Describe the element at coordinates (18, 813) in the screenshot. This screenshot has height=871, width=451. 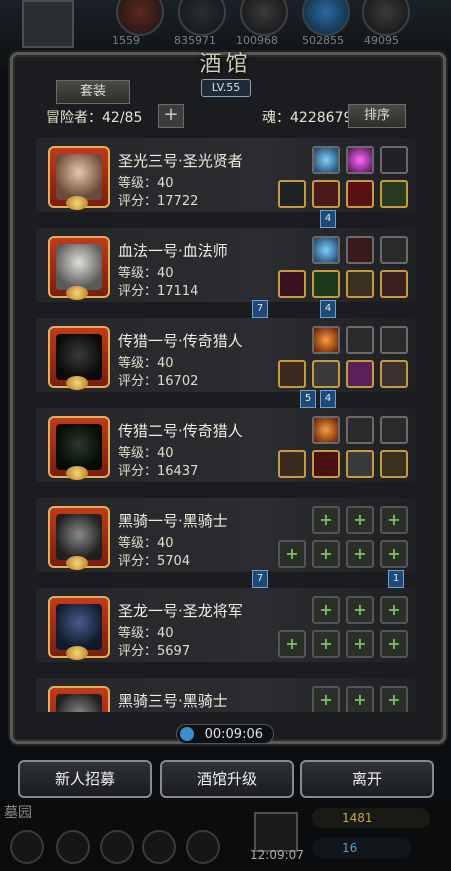
I see `graveyard-label: 墓园` at that location.